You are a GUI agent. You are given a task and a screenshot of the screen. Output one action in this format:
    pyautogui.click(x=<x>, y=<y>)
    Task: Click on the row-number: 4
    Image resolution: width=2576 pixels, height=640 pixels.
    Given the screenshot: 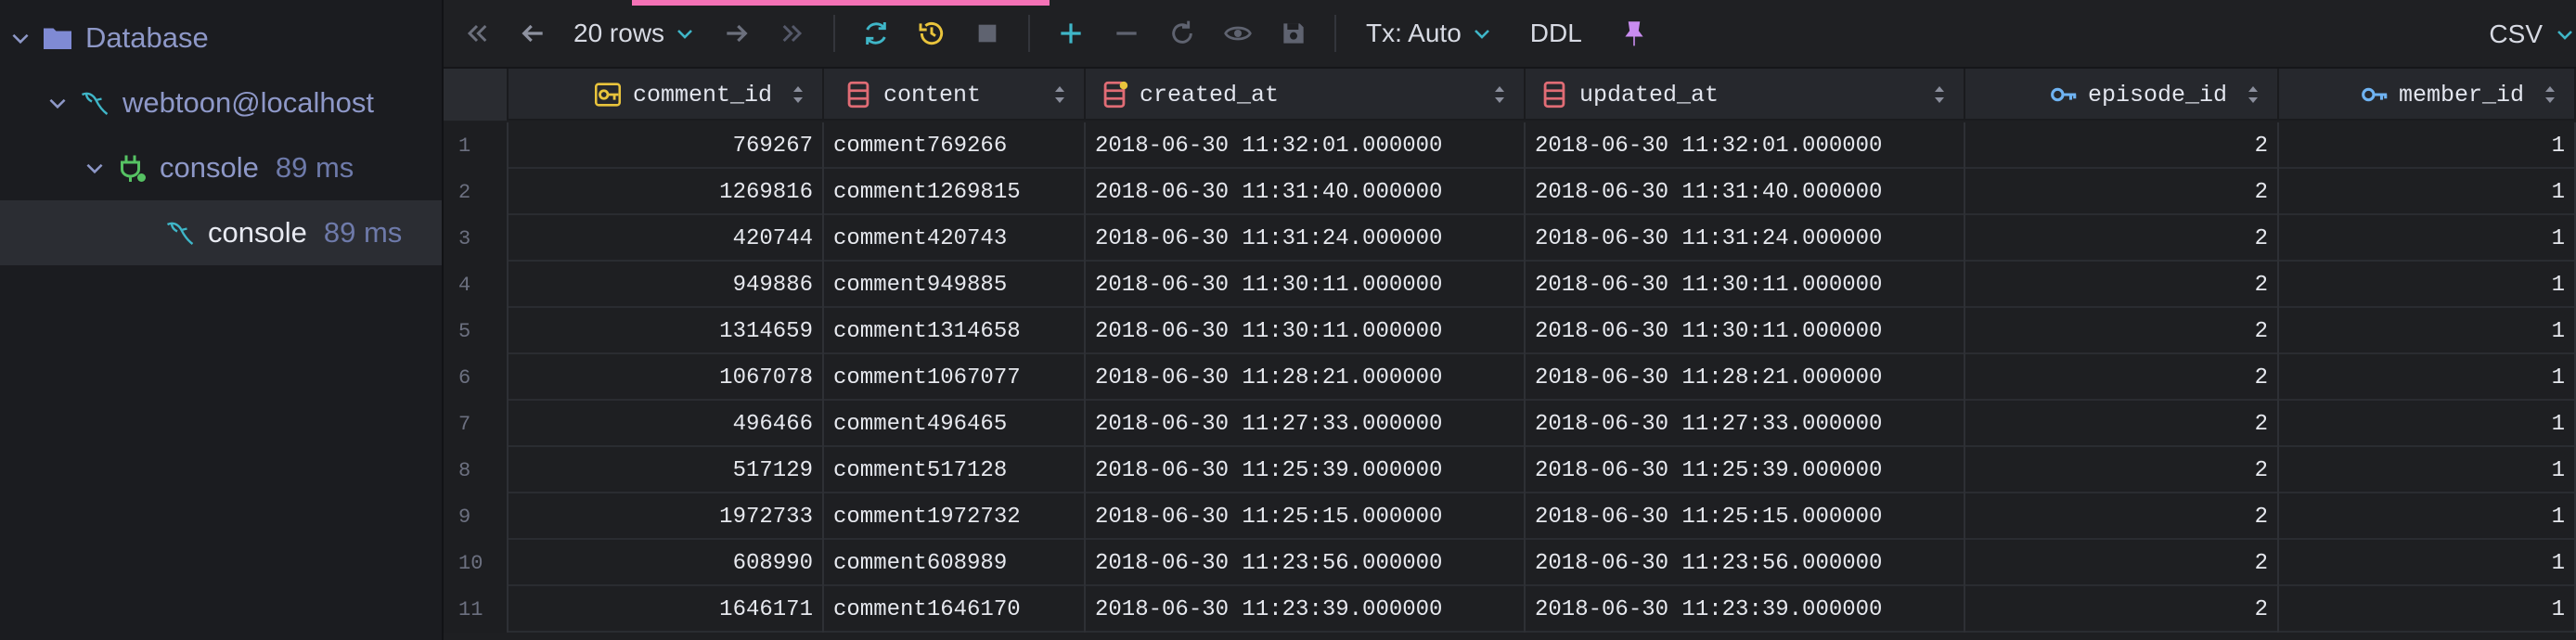 What is the action you would take?
    pyautogui.click(x=477, y=285)
    